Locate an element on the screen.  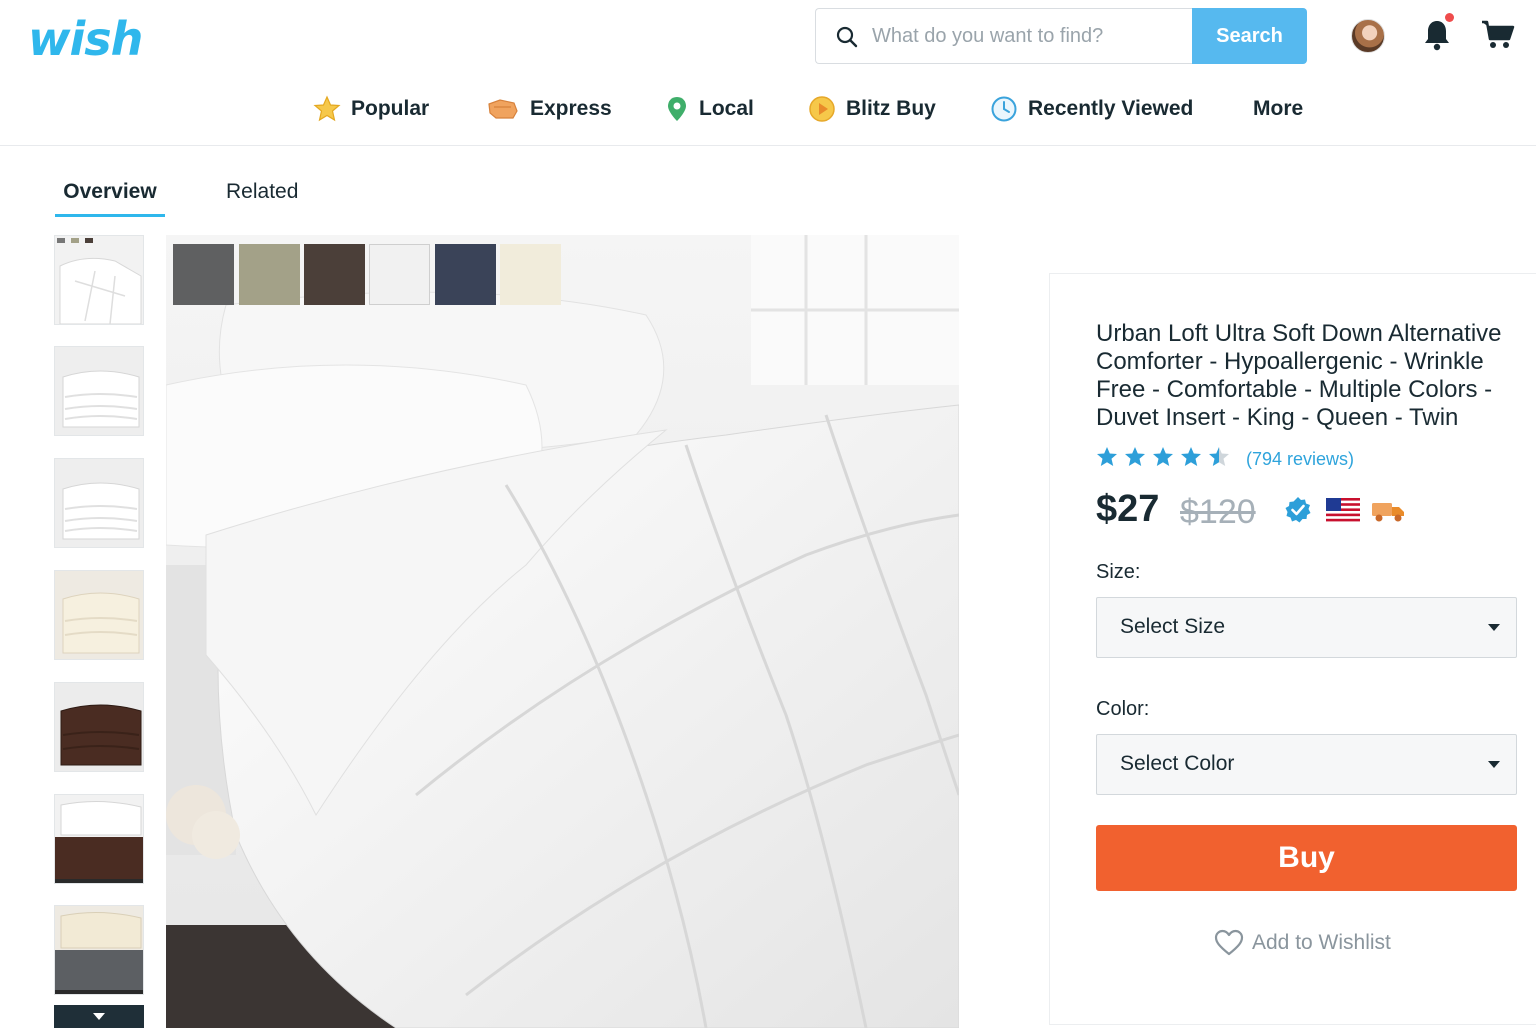
color-swatch-gray is located at coordinates (203, 274).